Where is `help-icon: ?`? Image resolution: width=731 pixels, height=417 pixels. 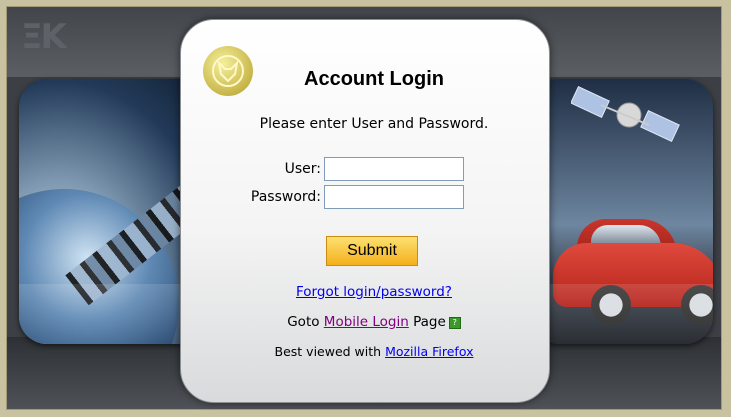 help-icon: ? is located at coordinates (454, 323).